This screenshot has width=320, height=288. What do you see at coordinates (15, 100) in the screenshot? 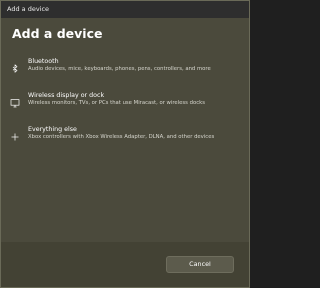
I see `monitor-icon` at bounding box center [15, 100].